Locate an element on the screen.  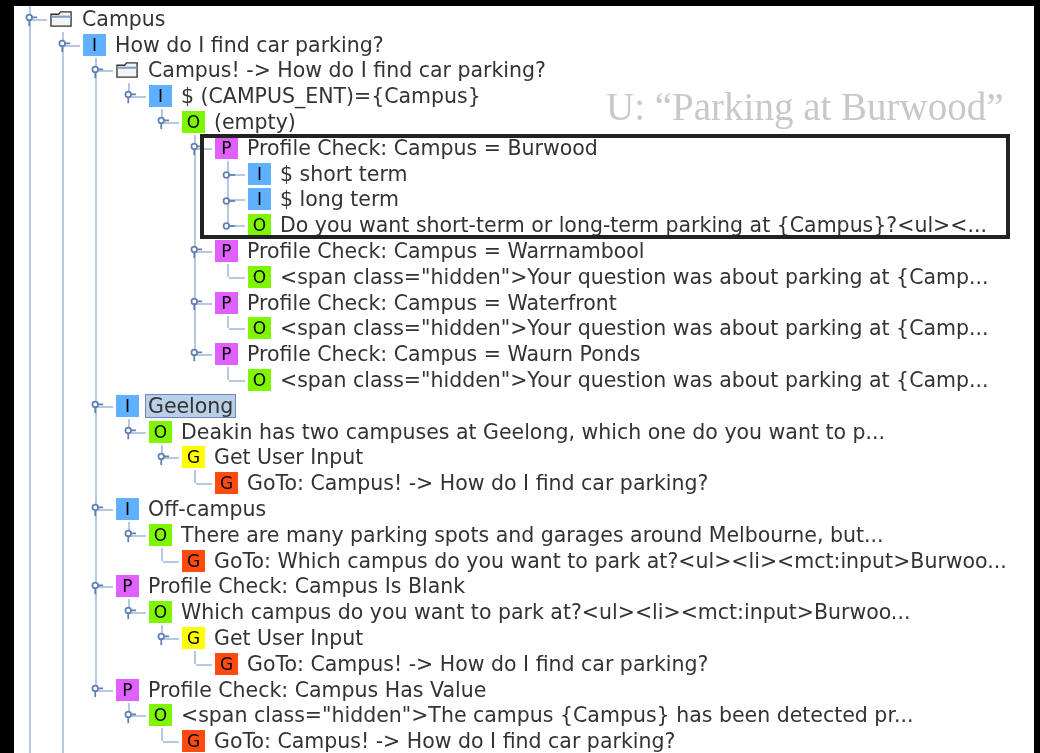
tree-node-label: Campus is located at coordinates (124, 18).